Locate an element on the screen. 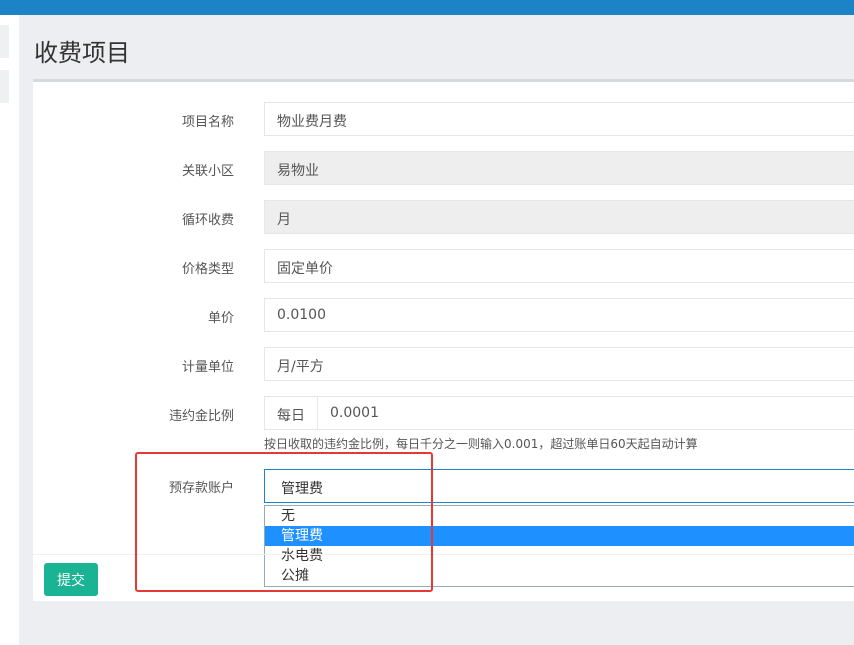 The height and width of the screenshot is (645, 854). unit-price-input: 0.0100 is located at coordinates (559, 315).